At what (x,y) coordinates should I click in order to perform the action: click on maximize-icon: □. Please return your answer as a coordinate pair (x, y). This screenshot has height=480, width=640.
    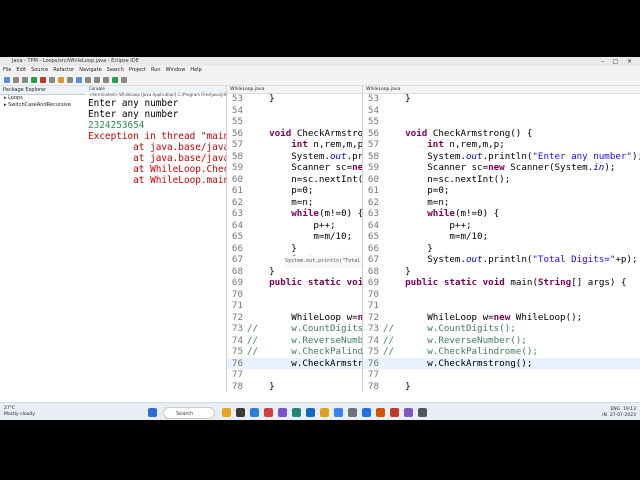
    Looking at the image, I should click on (615, 61).